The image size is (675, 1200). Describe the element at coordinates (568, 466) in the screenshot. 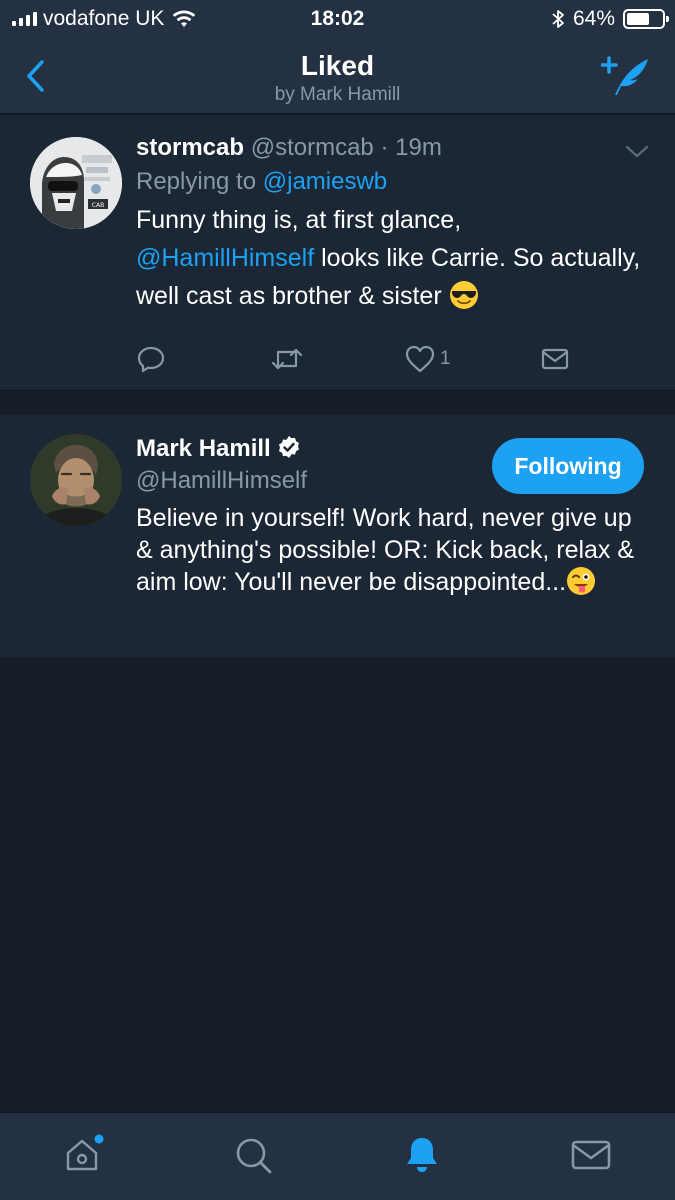

I see `following-button: Following` at that location.